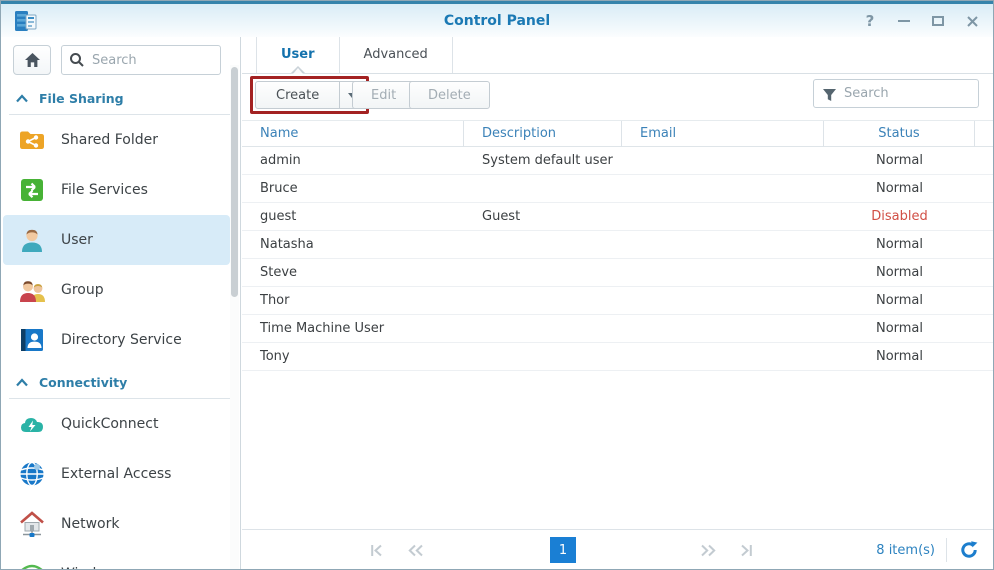 Image resolution: width=994 pixels, height=570 pixels. What do you see at coordinates (298, 95) in the screenshot?
I see `create-button: Create` at bounding box center [298, 95].